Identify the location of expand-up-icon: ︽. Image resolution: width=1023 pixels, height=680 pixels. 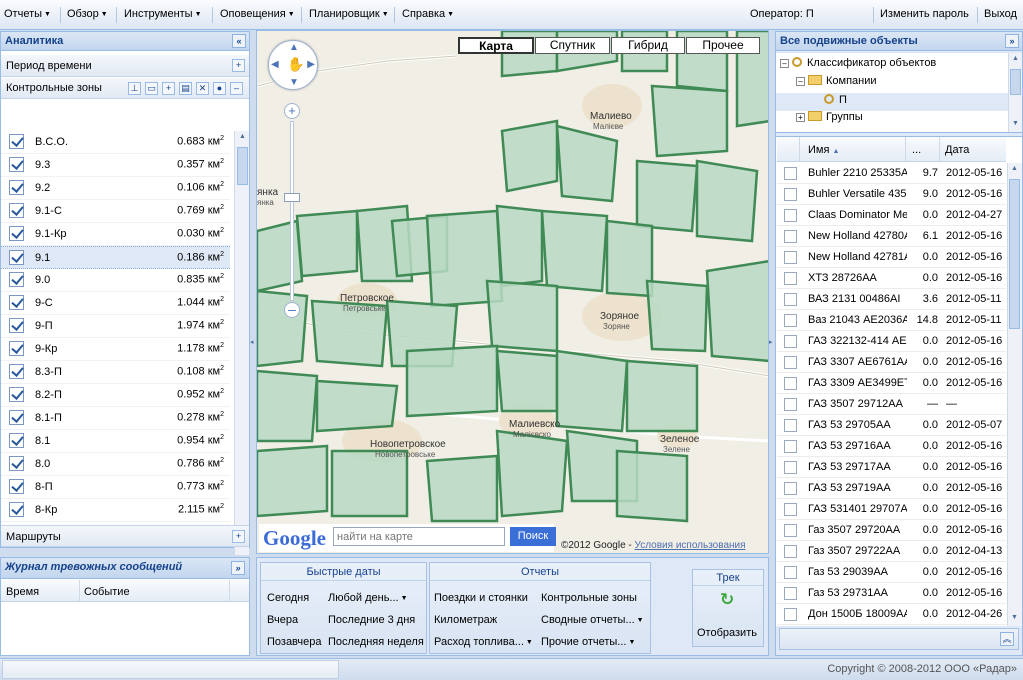
(1007, 639).